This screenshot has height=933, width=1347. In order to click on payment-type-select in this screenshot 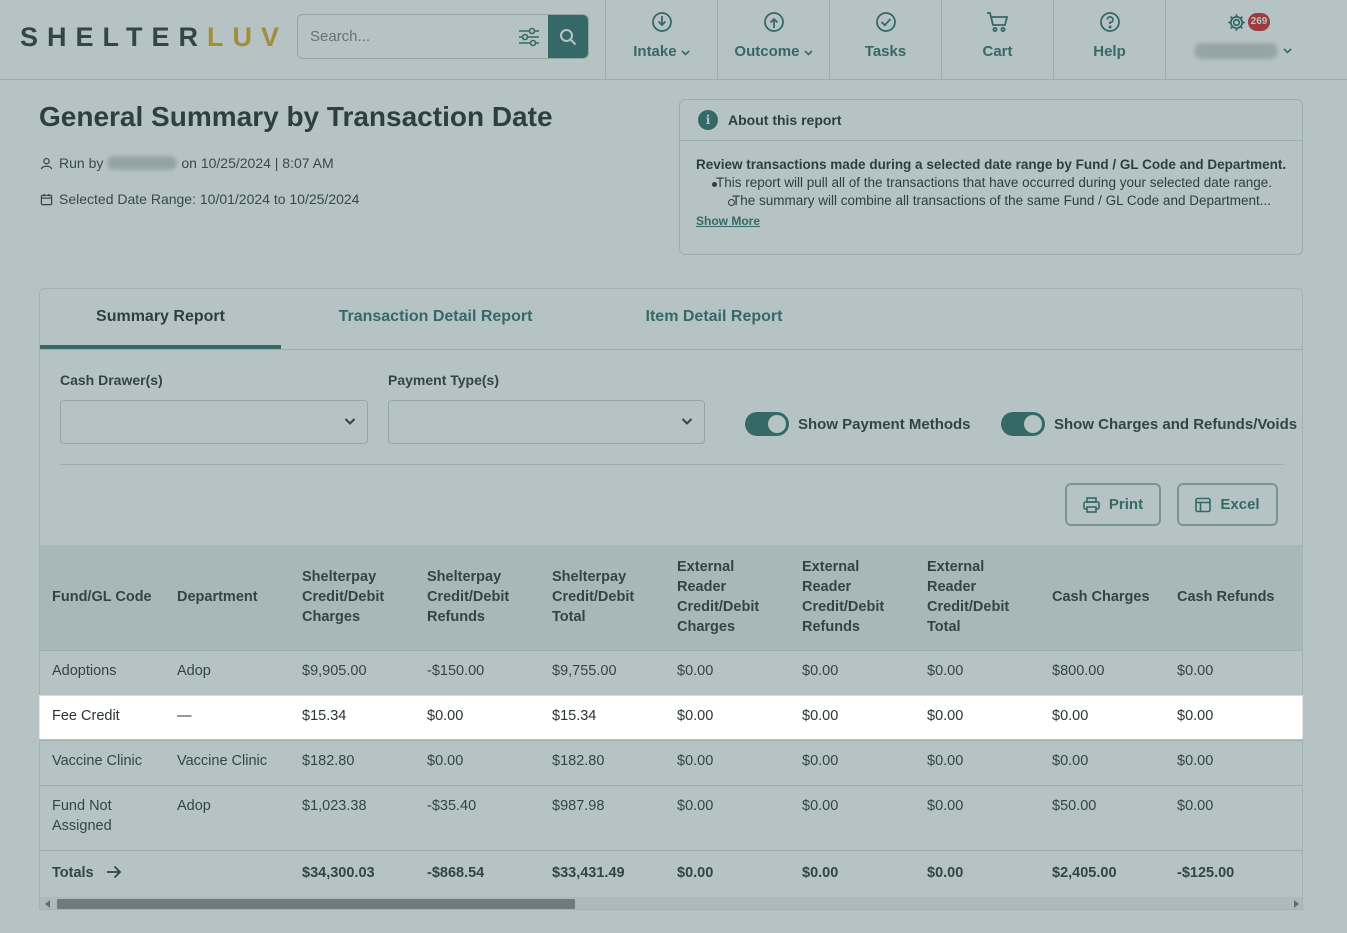, I will do `click(546, 422)`.